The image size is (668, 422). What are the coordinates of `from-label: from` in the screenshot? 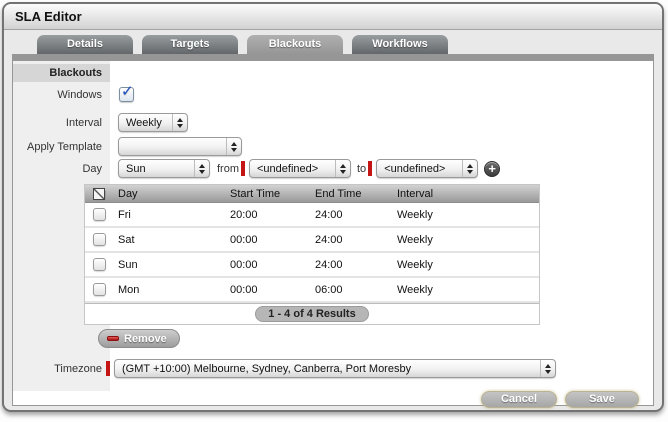 It's located at (228, 168).